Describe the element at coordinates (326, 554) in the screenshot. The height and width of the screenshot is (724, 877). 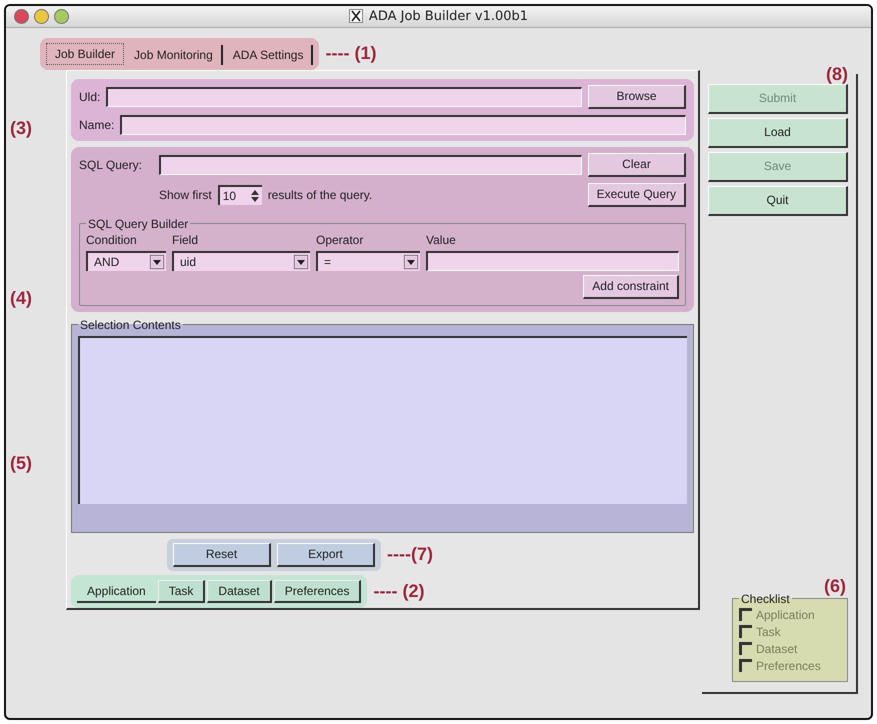
I see `action-button: Export` at that location.